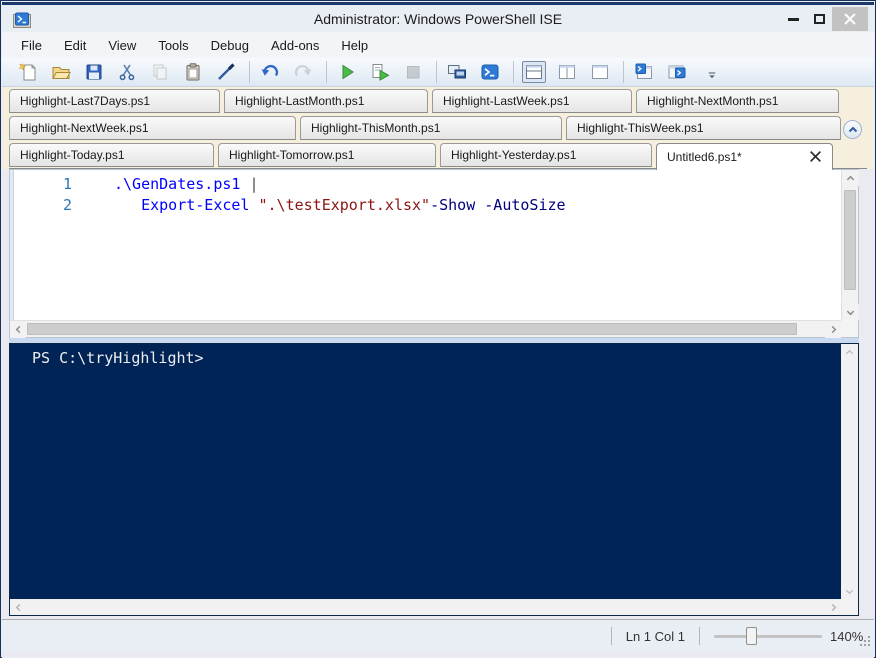 The width and height of the screenshot is (876, 658). Describe the element at coordinates (438, 45) in the screenshot. I see `menu-bar: File Edit View Tools Debug Add-ons Help` at that location.